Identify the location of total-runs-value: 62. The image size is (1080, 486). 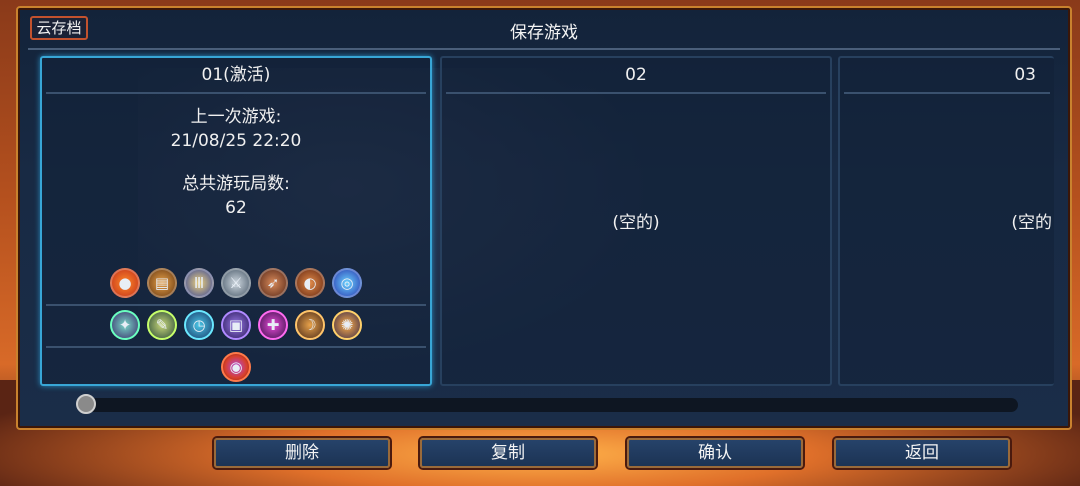
(236, 208).